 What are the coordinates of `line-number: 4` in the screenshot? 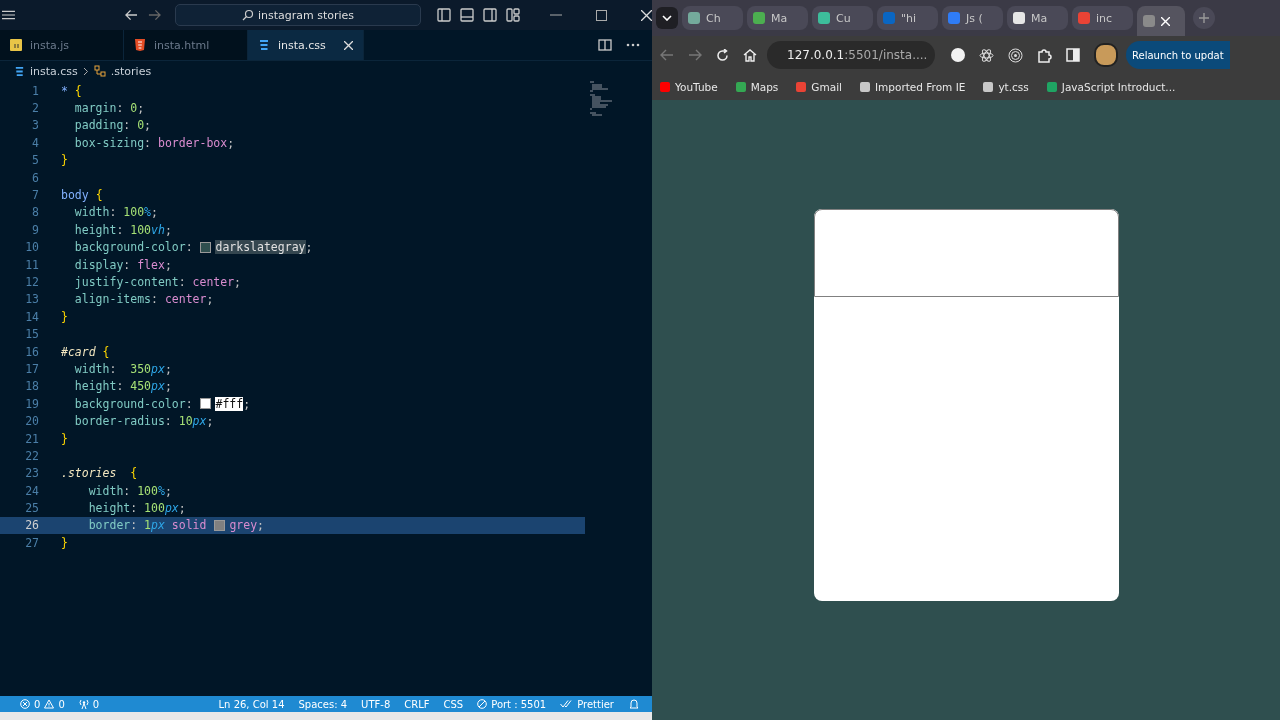 It's located at (35, 142).